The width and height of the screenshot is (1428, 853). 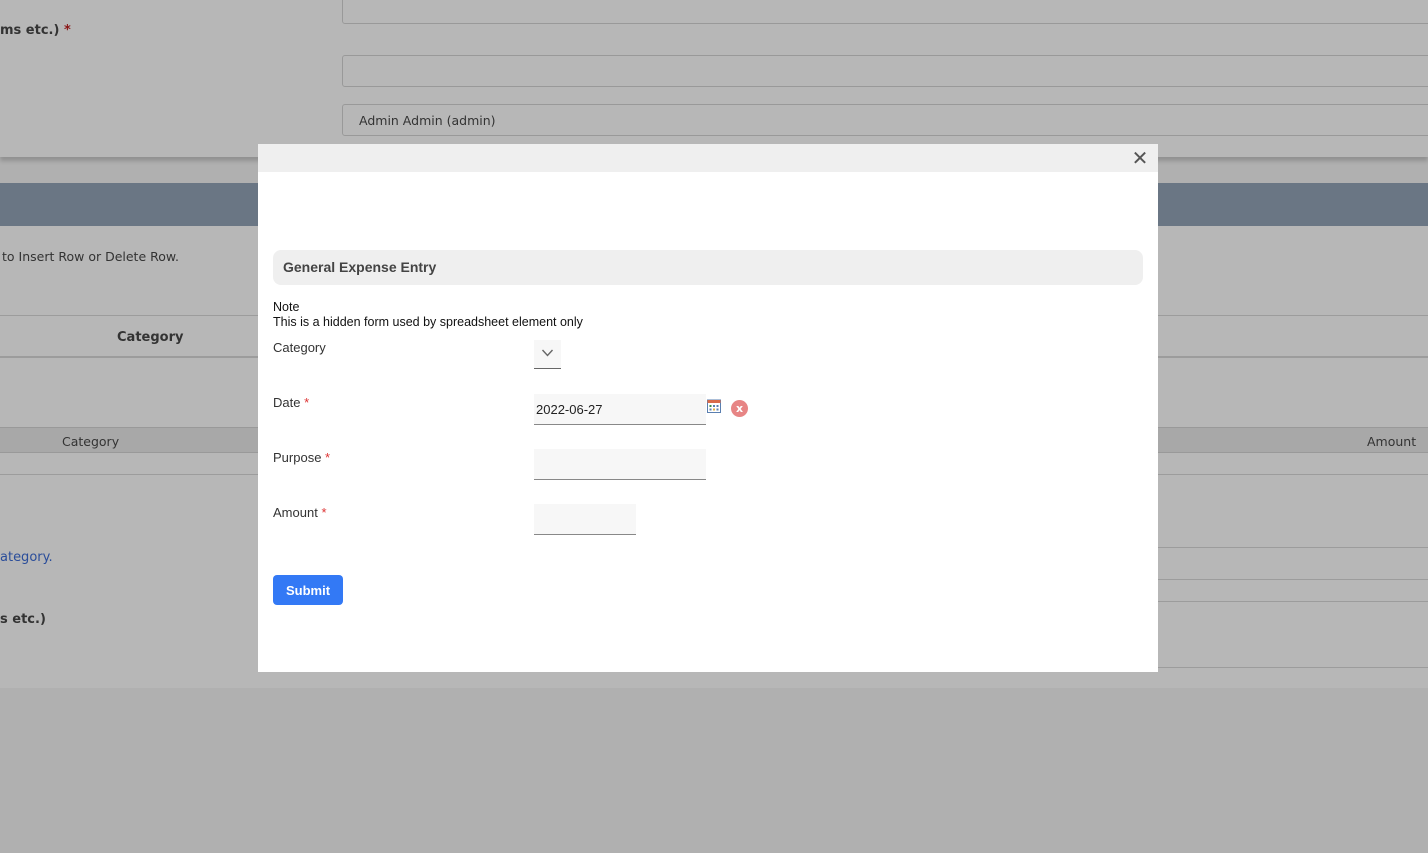 I want to click on amount-label: Amount *, so click(x=300, y=512).